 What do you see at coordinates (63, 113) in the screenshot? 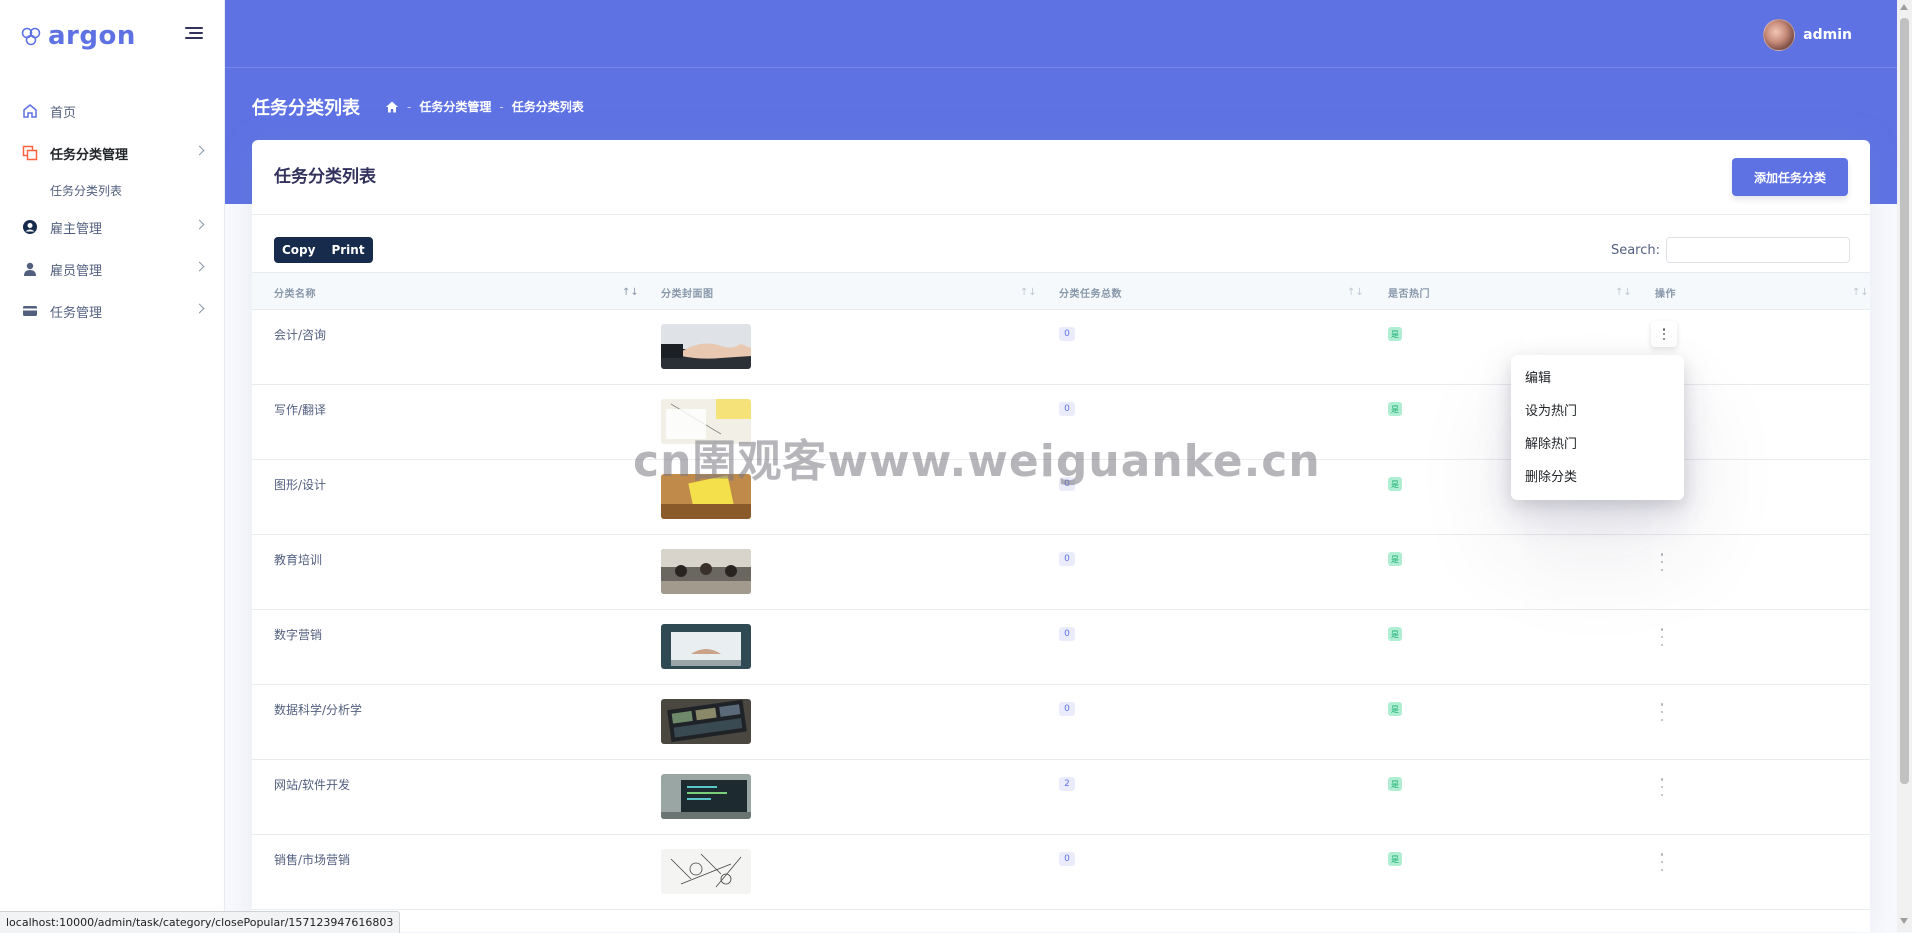
I see `sidebar-item-label: 首页` at bounding box center [63, 113].